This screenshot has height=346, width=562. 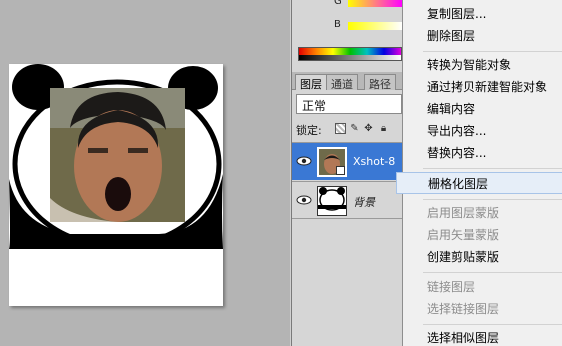 I want to click on lock-image-pixels-icon: ✎, so click(x=354, y=128).